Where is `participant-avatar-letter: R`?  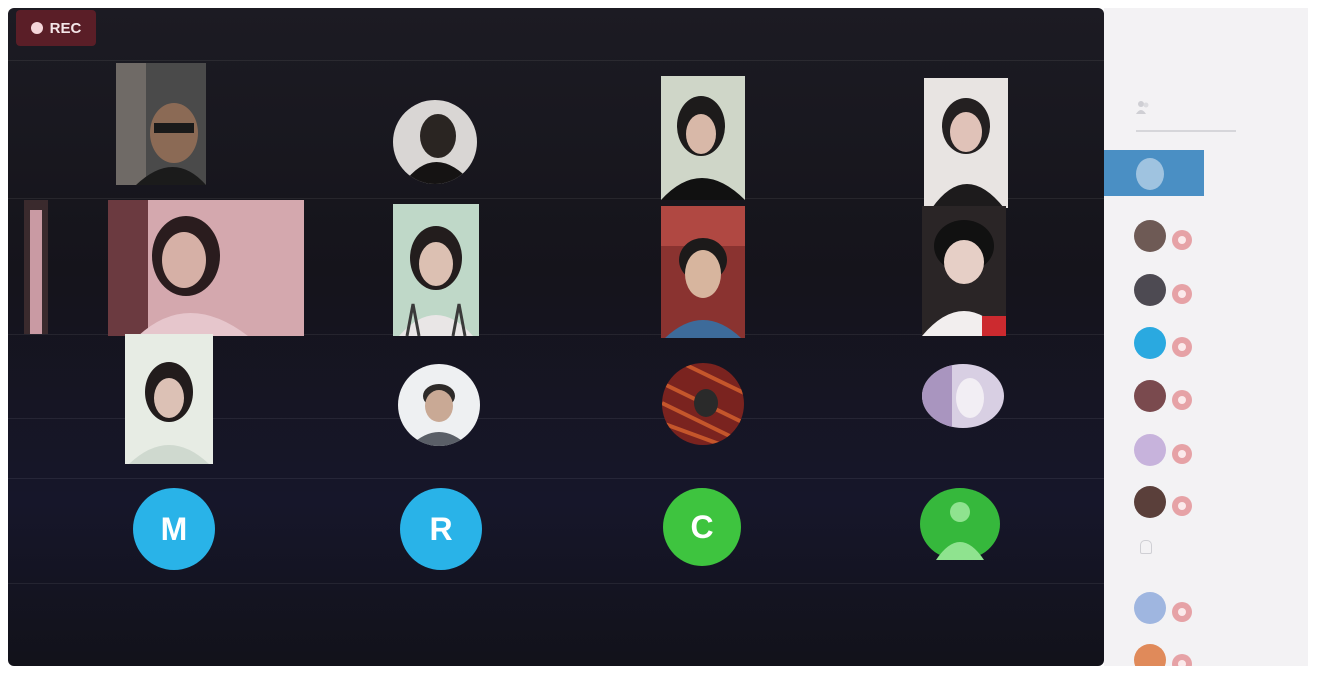
participant-avatar-letter: R is located at coordinates (441, 529).